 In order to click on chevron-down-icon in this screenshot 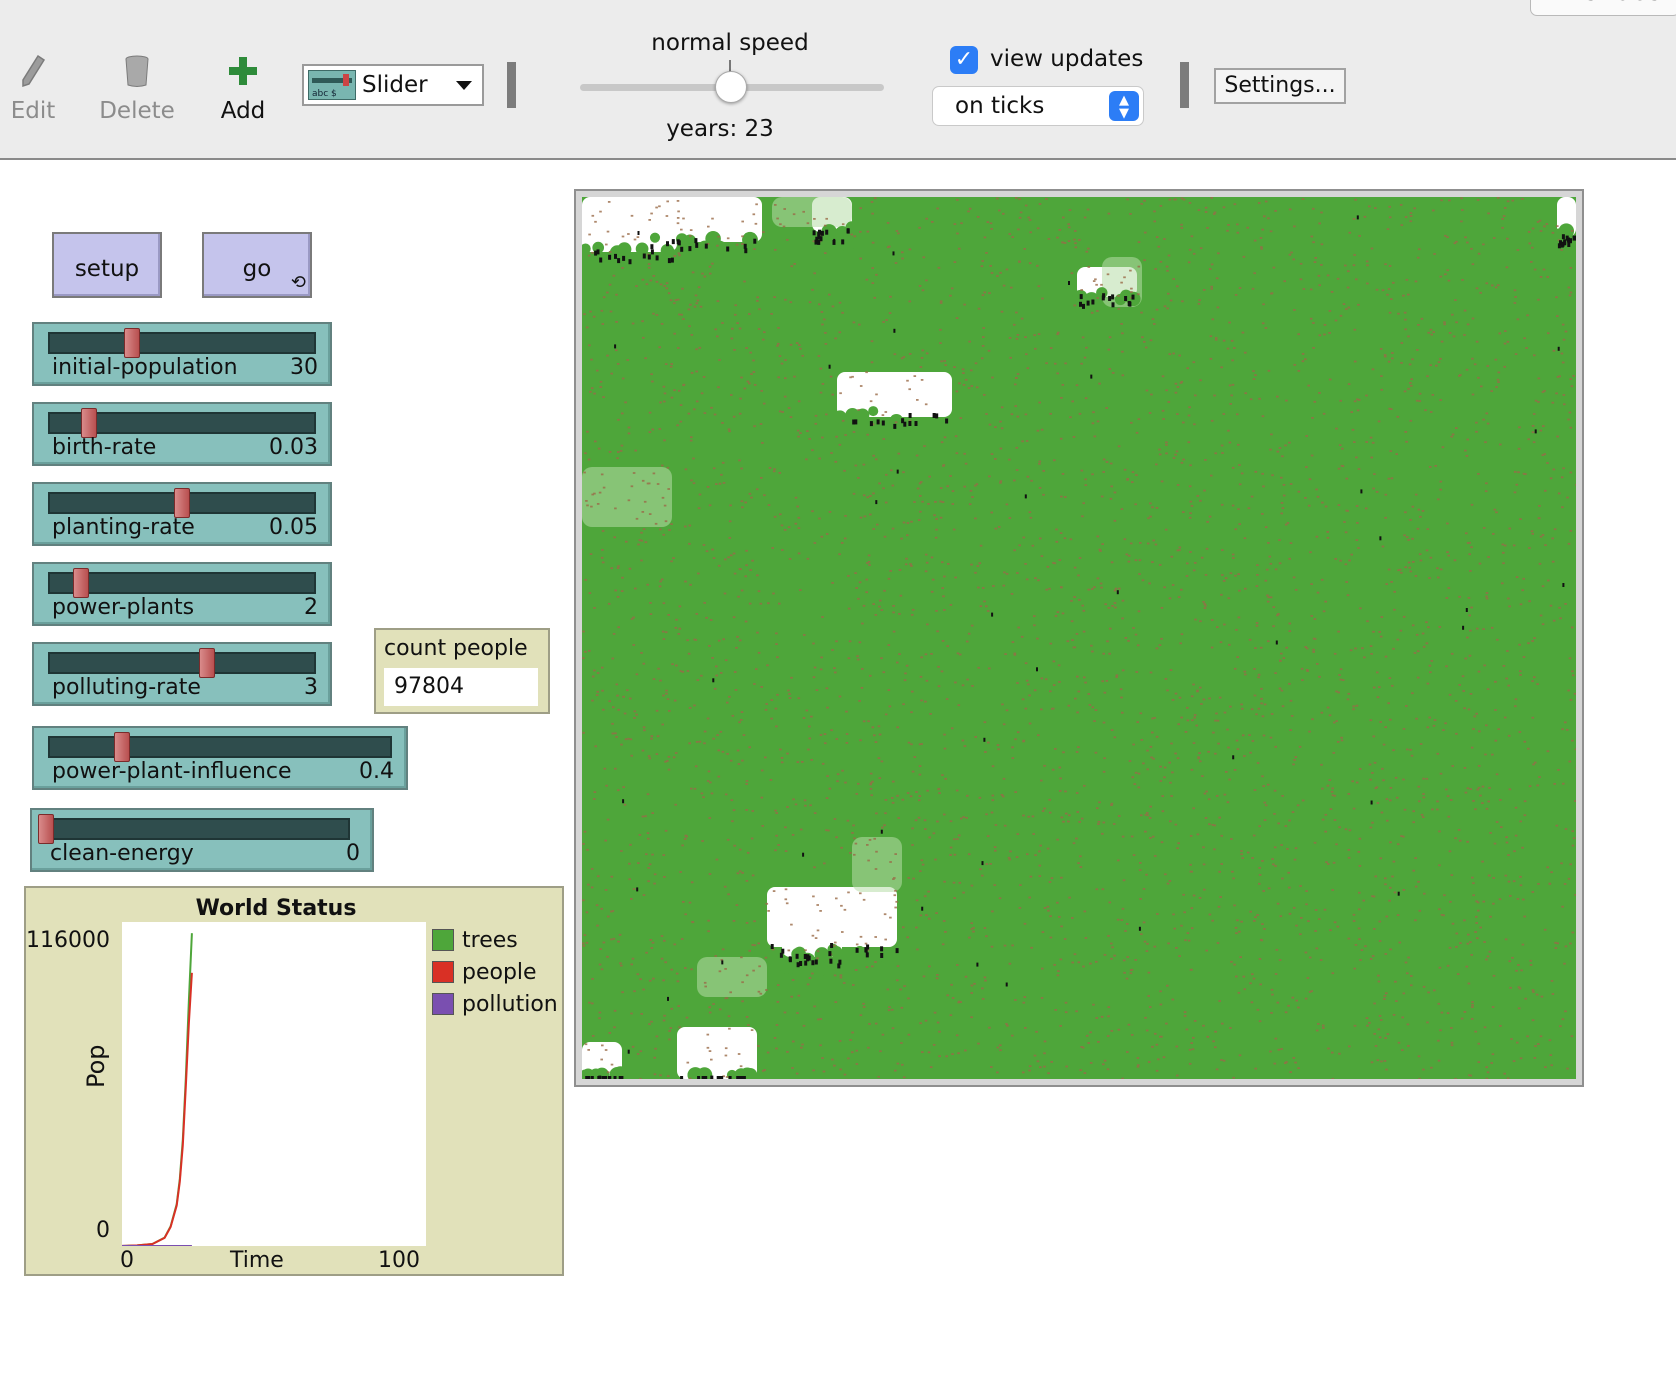, I will do `click(464, 85)`.